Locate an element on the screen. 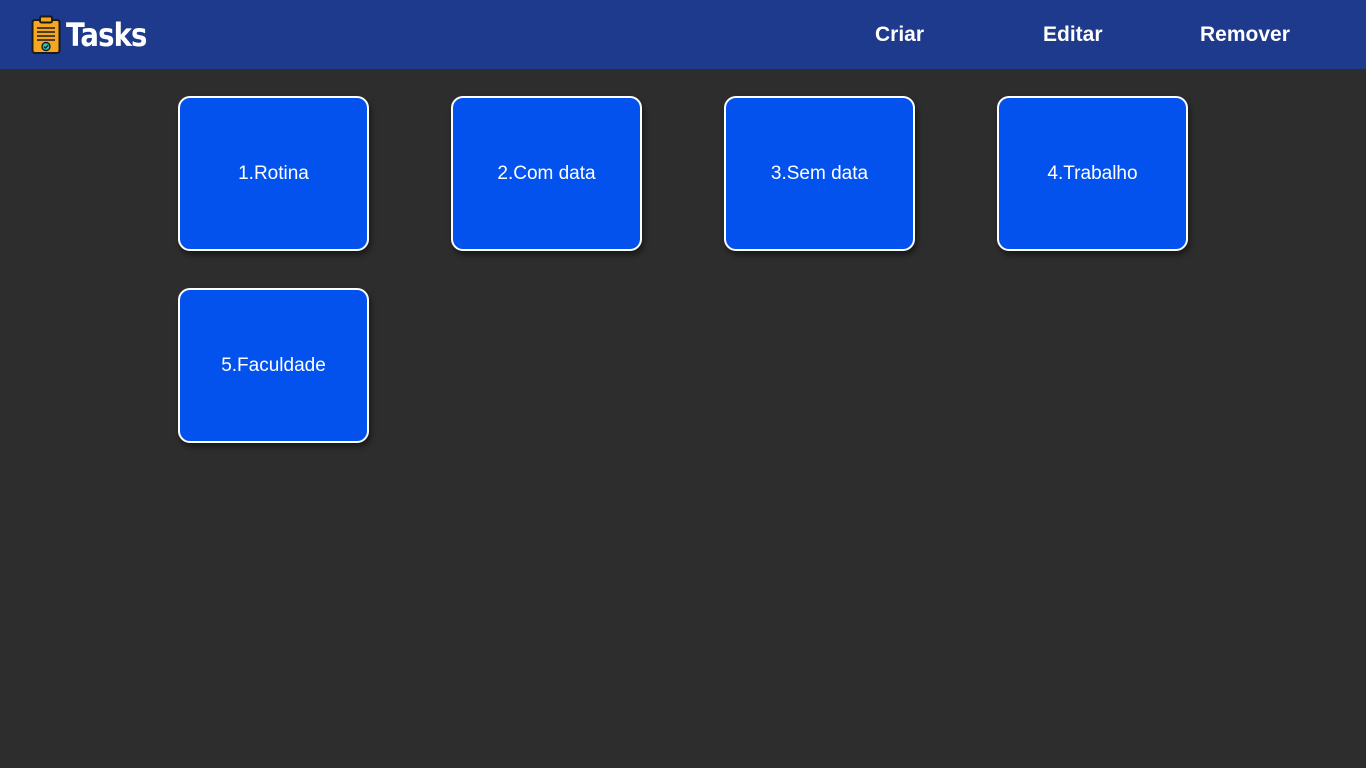 This screenshot has height=768, width=1366. brand-name: Tasks is located at coordinates (106, 35).